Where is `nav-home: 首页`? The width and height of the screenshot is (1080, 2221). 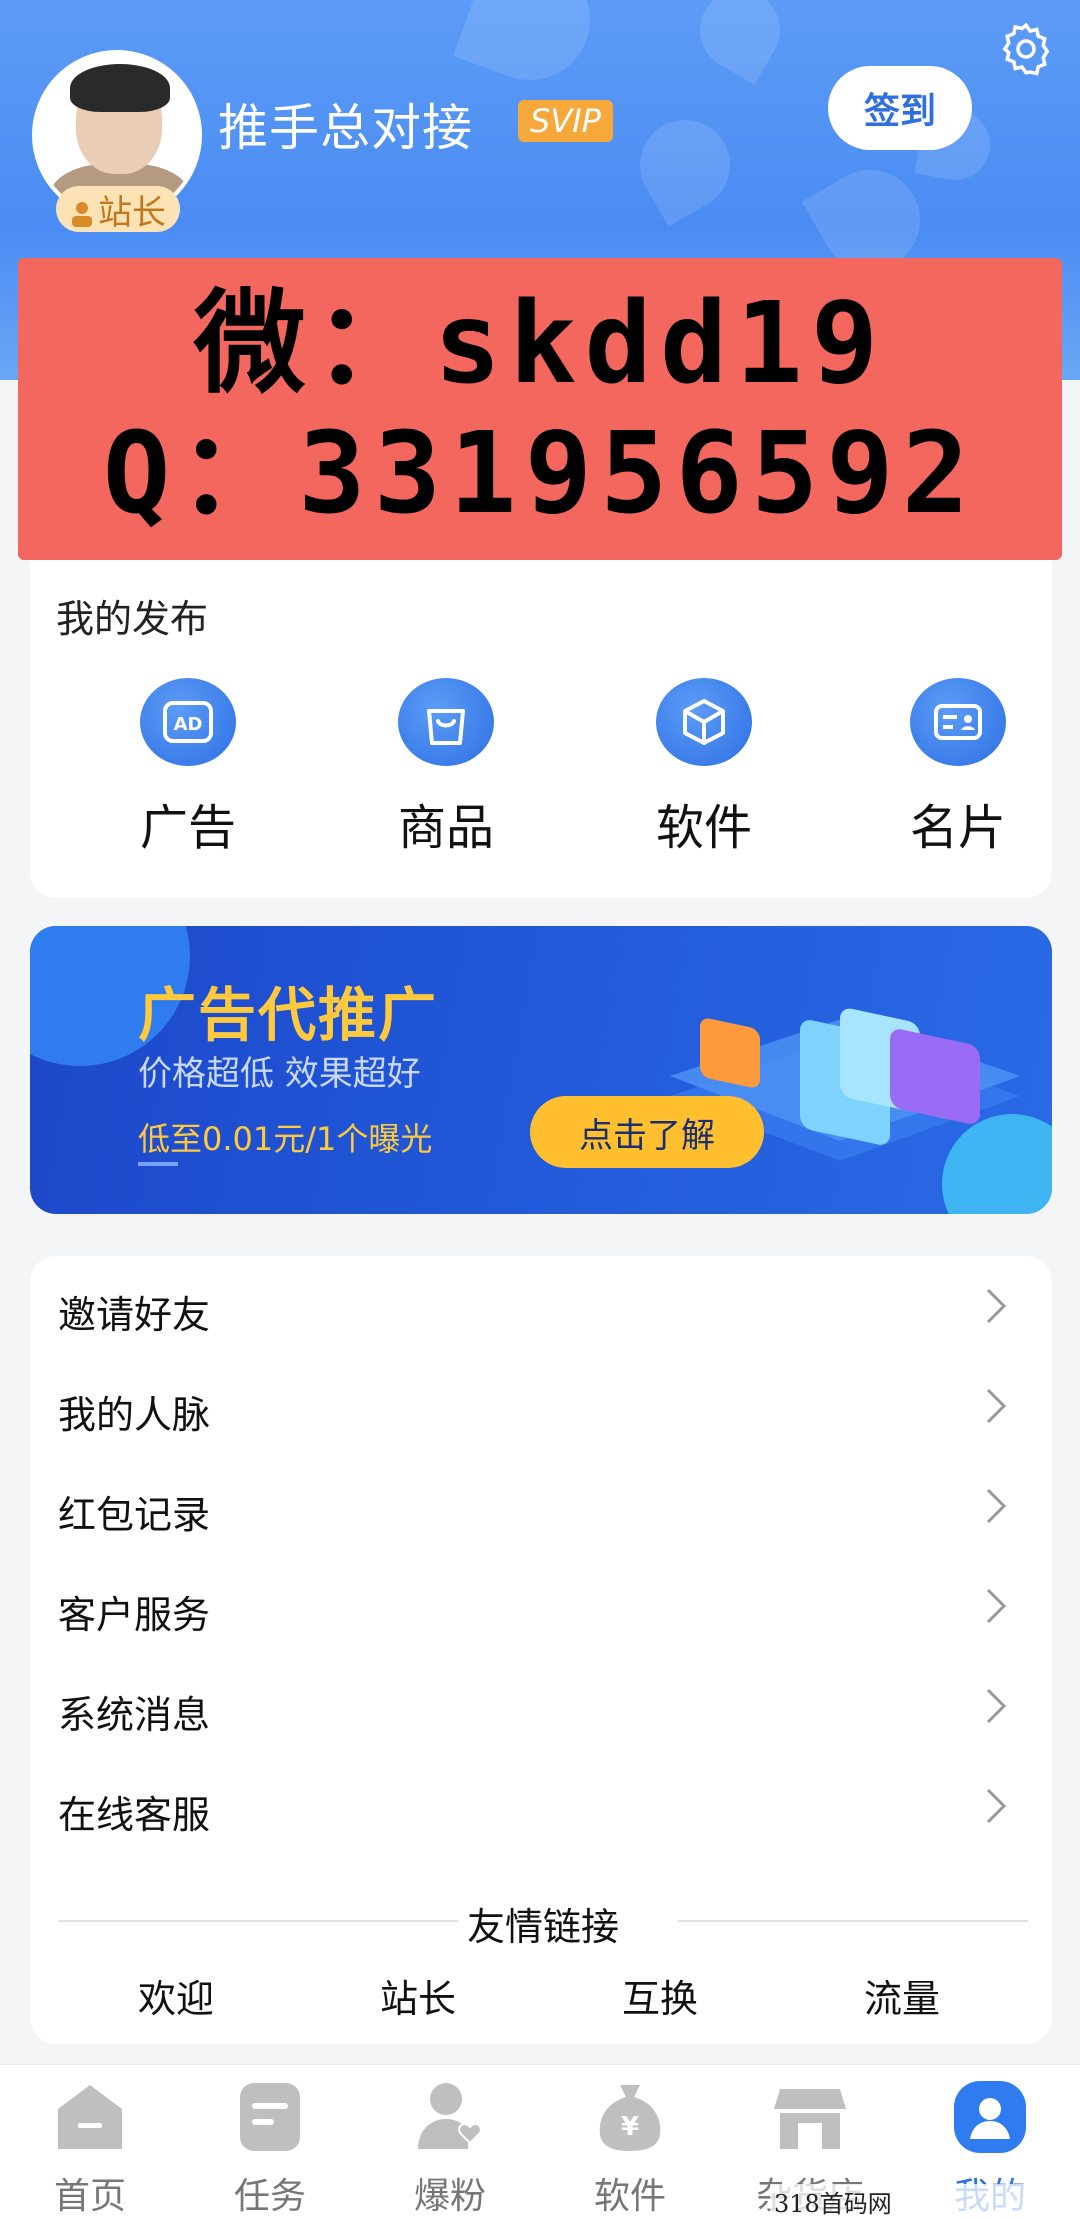 nav-home: 首页 is located at coordinates (90, 2149).